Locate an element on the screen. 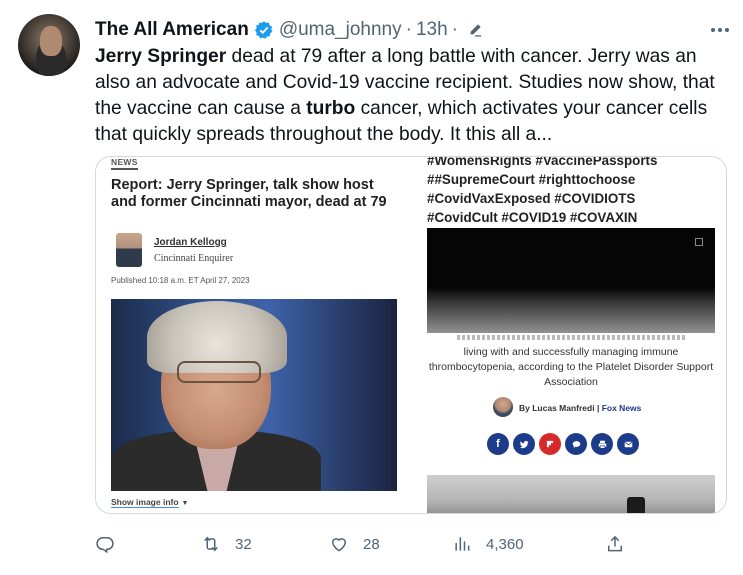 The height and width of the screenshot is (575, 743). views-button: 4,360 is located at coordinates (488, 544).